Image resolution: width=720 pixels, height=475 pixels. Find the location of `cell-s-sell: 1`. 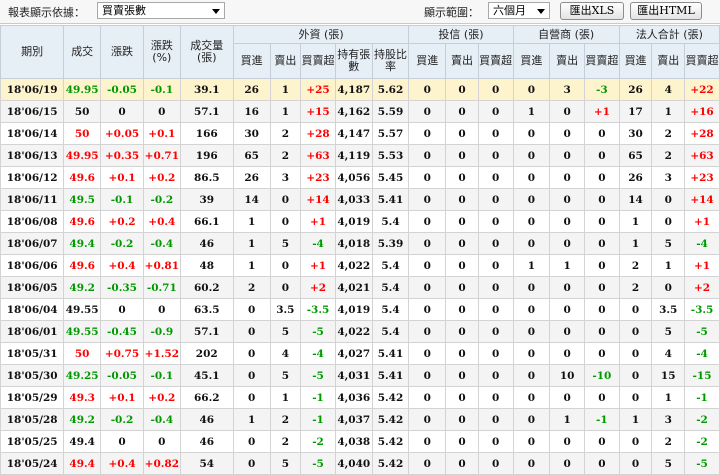

cell-s-sell: 1 is located at coordinates (668, 111).